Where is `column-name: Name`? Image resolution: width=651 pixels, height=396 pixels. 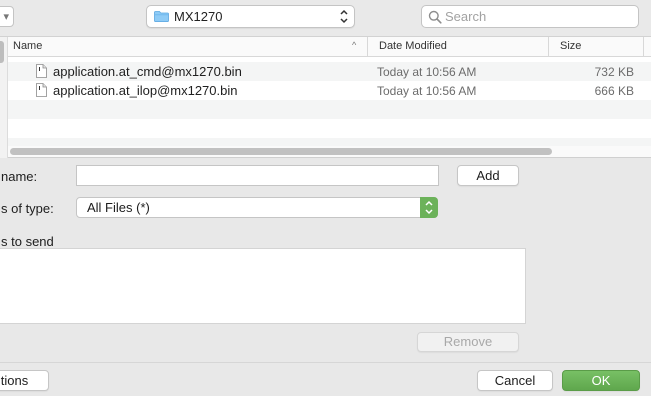 column-name: Name is located at coordinates (27, 46).